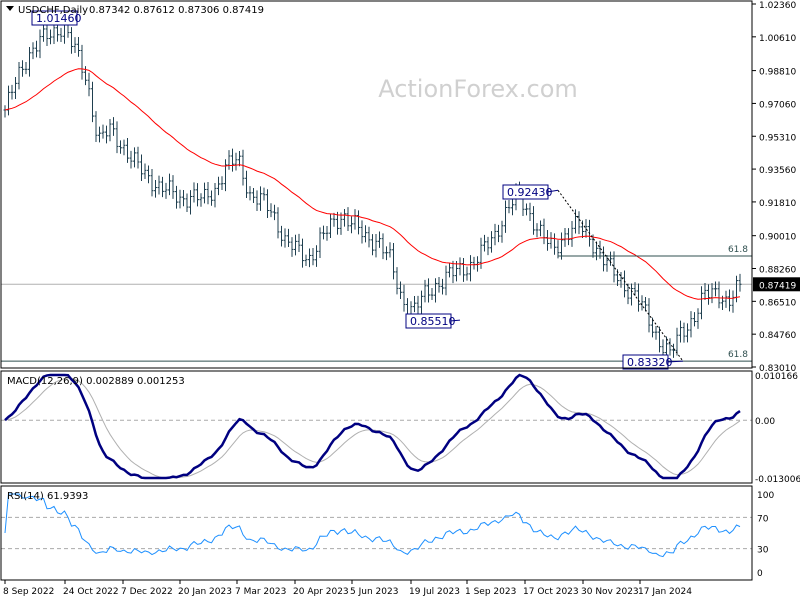 The width and height of the screenshot is (800, 604). Describe the element at coordinates (777, 73) in the screenshot. I see `price-tick-label: 0.98810` at that location.